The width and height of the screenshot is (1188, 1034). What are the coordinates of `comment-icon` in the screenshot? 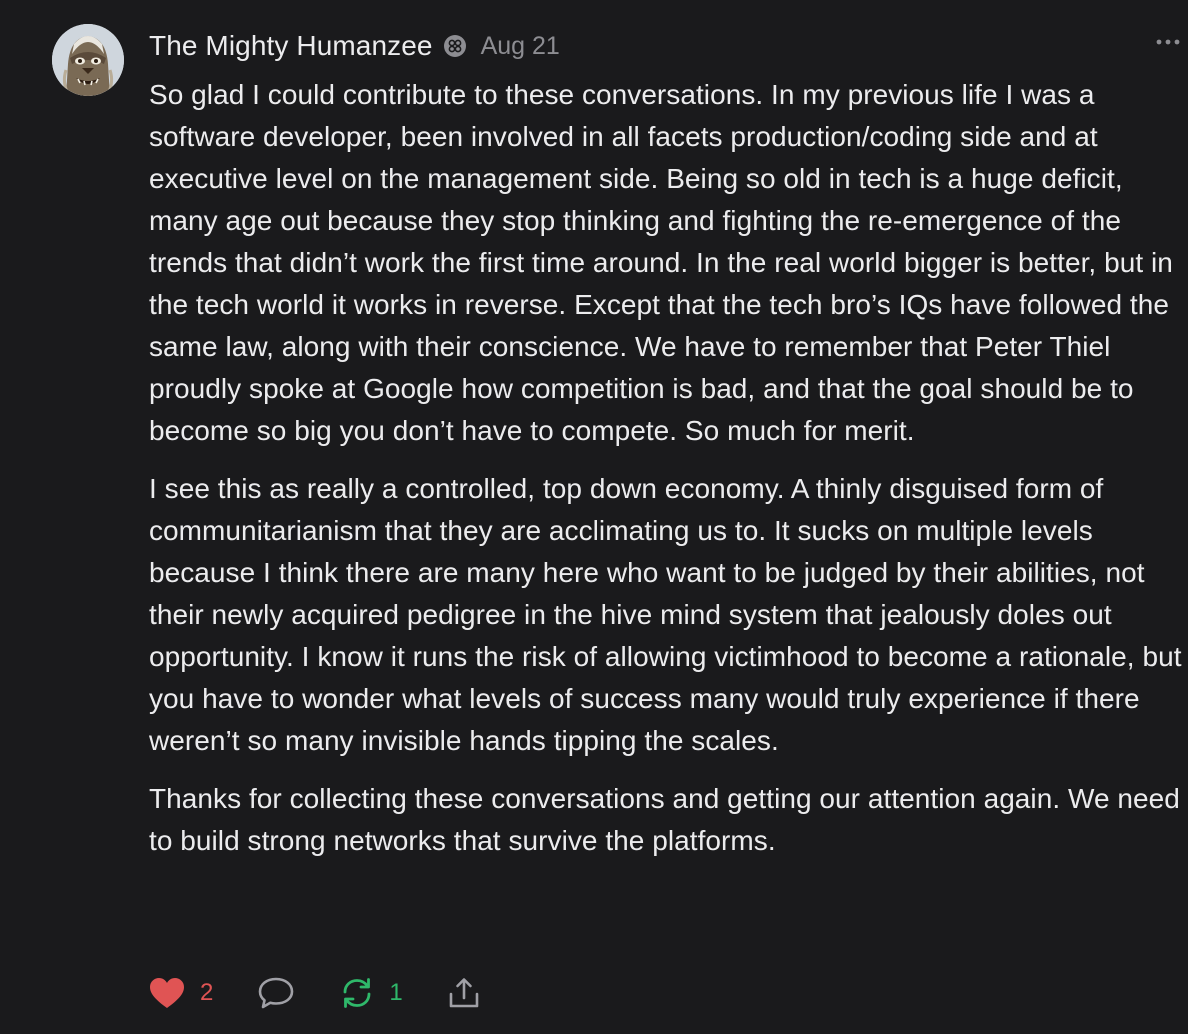 It's located at (276, 993).